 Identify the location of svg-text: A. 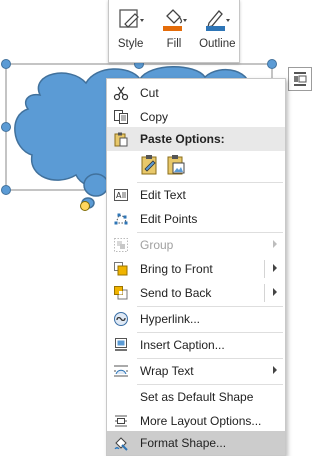
(119, 195).